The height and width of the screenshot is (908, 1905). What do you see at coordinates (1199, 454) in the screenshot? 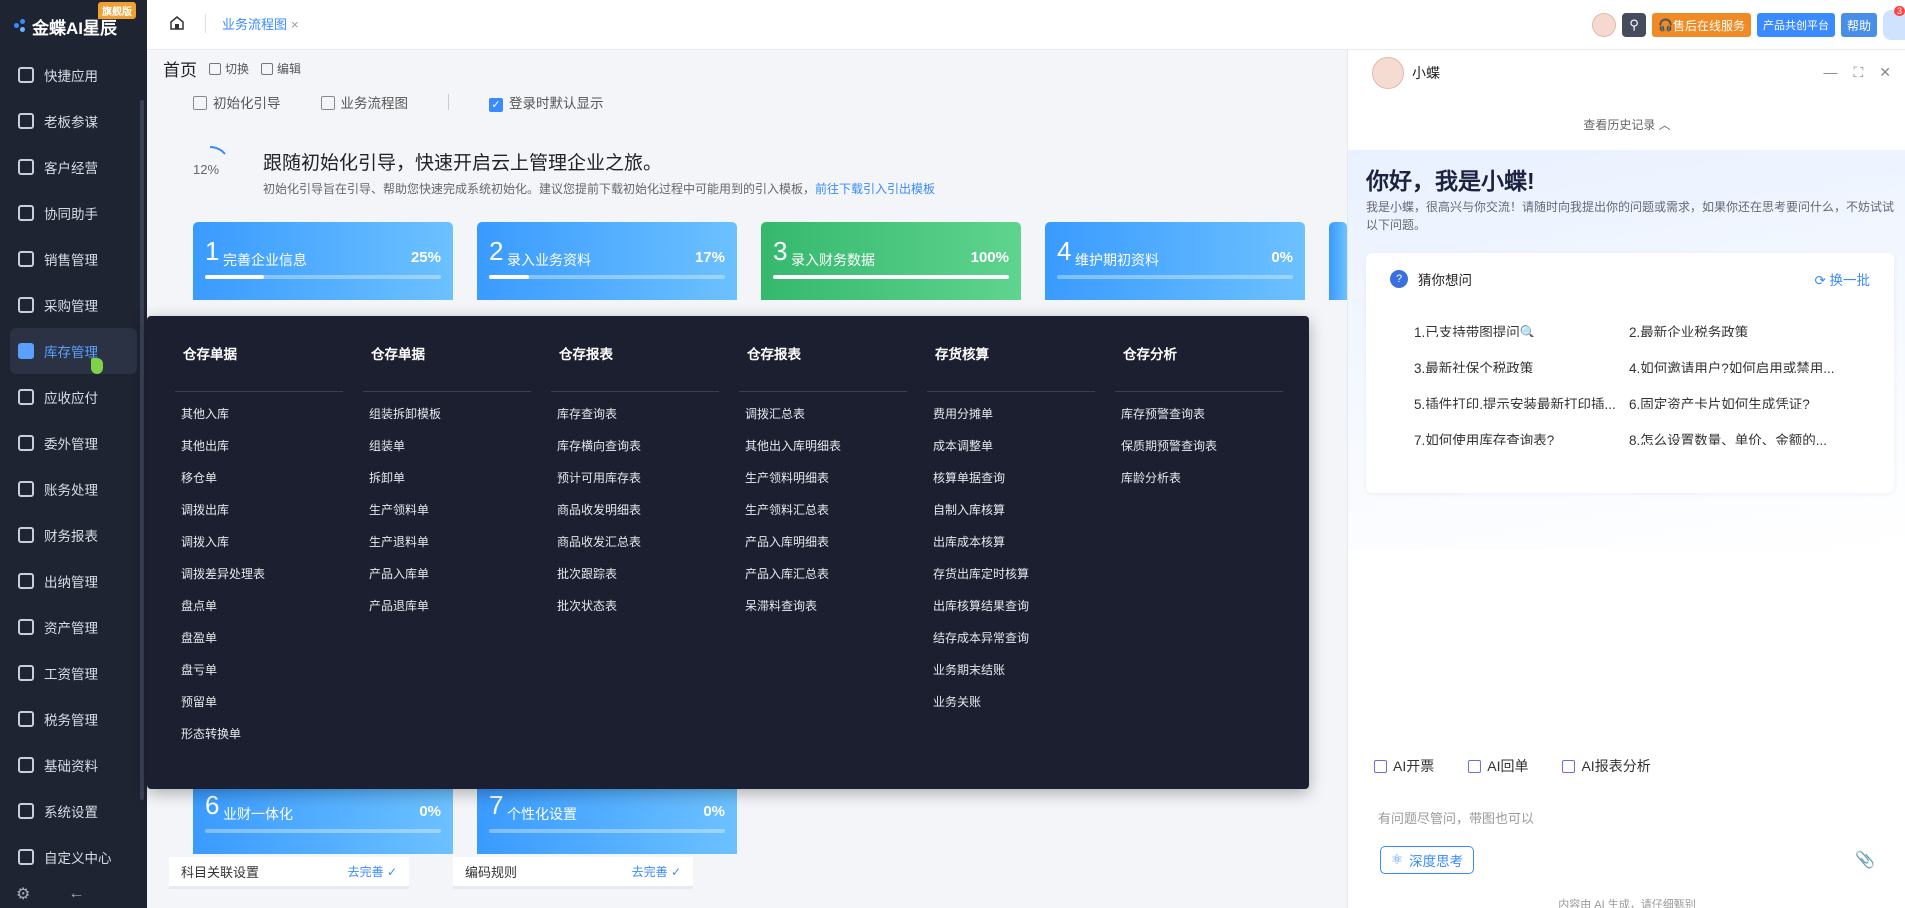
I see `menu-item: 保质期预警查询表` at bounding box center [1199, 454].